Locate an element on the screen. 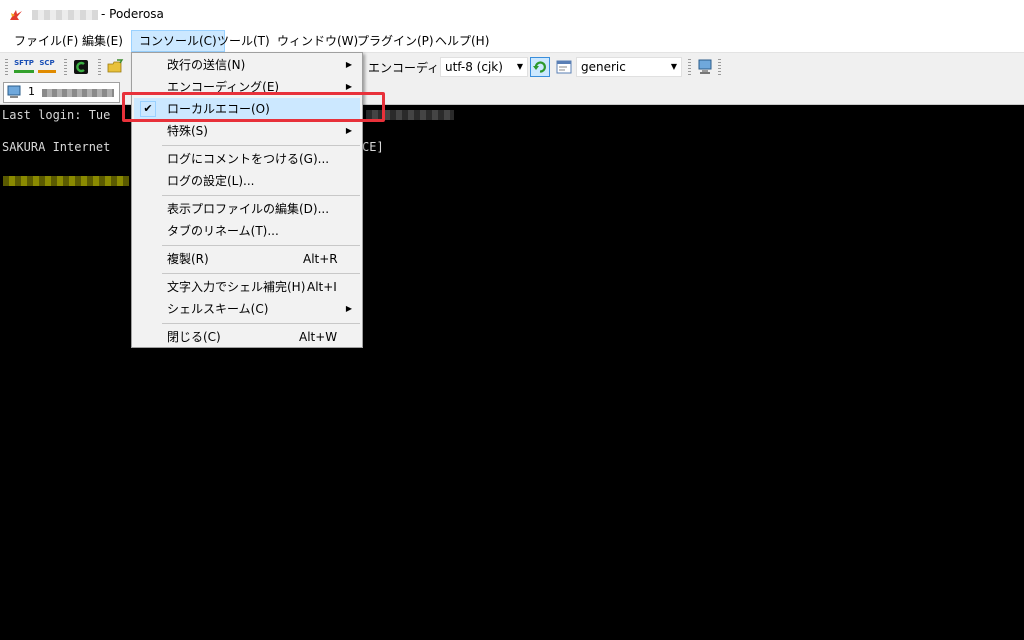 This screenshot has width=1024, height=640. refresh-icon is located at coordinates (540, 67).